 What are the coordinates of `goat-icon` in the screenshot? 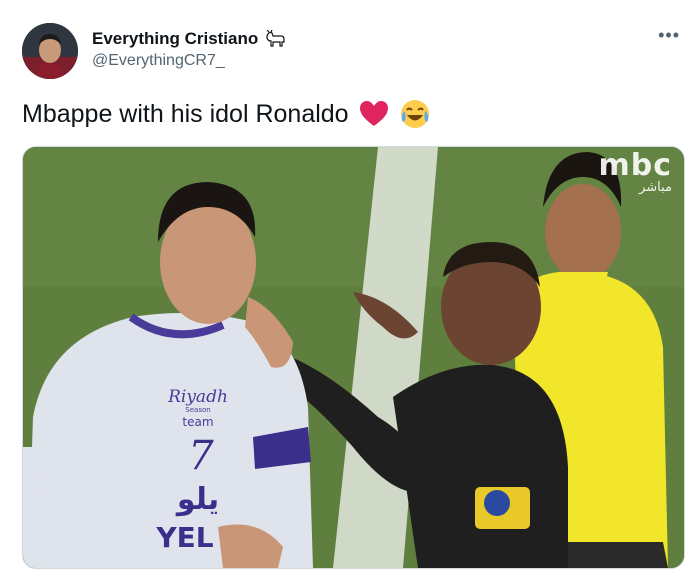 It's located at (275, 38).